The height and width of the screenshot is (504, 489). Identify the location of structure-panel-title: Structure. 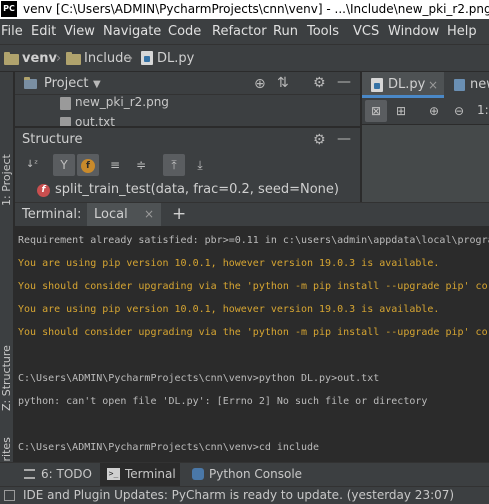
(52, 139).